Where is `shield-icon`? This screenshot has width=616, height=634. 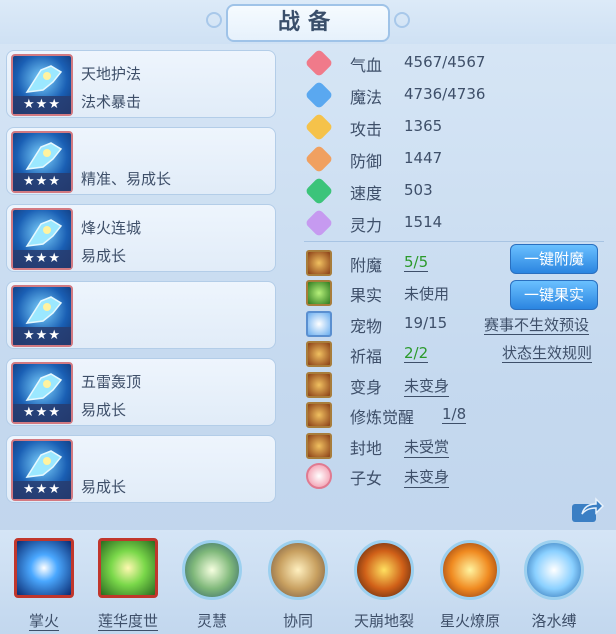 shield-icon is located at coordinates (319, 159).